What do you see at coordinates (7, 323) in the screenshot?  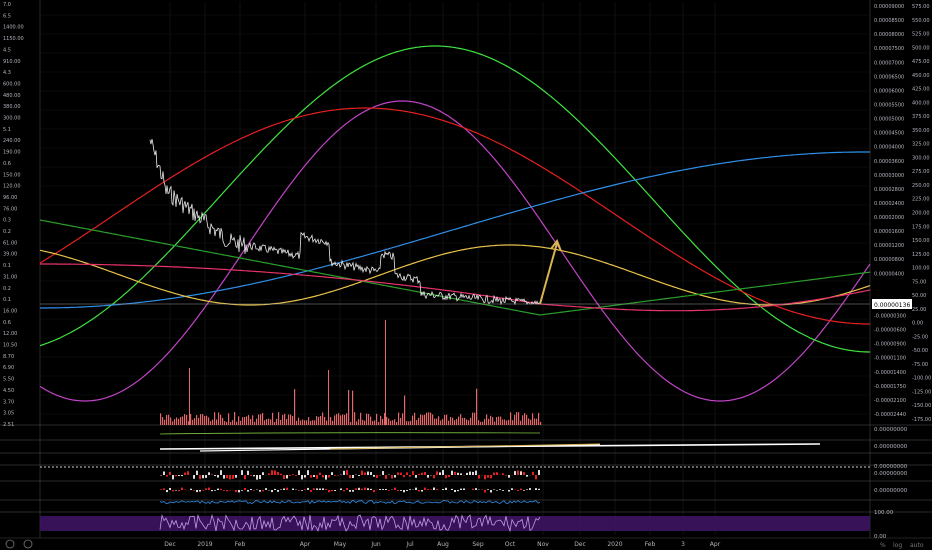 I see `left-axis-tick: 0.6` at bounding box center [7, 323].